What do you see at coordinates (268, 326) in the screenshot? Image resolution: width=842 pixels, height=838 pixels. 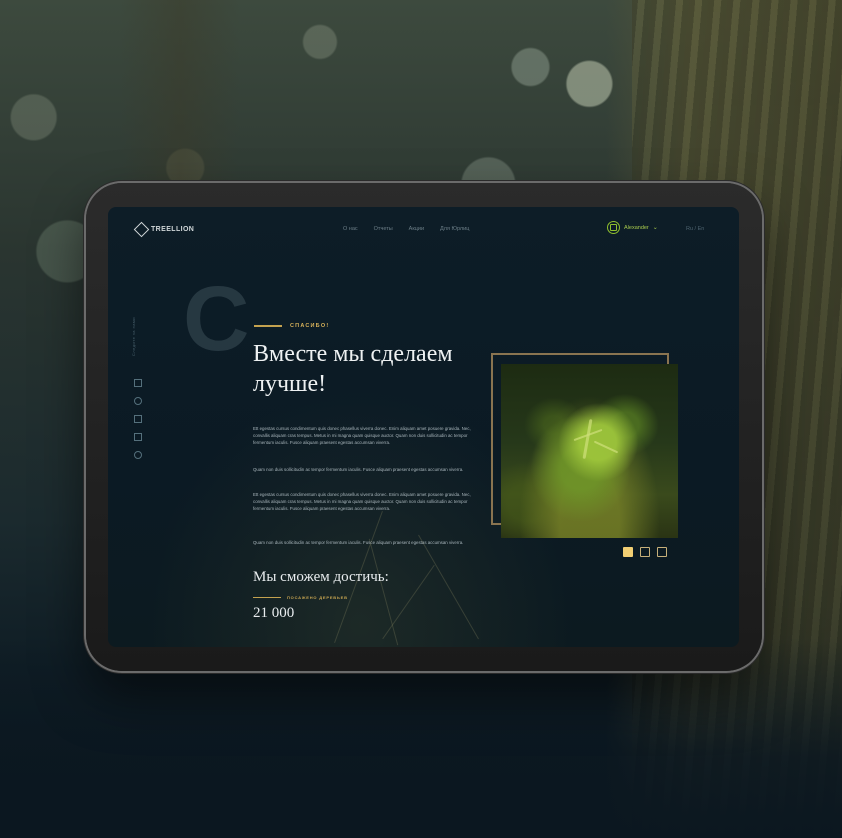 I see `eyebrow-line` at bounding box center [268, 326].